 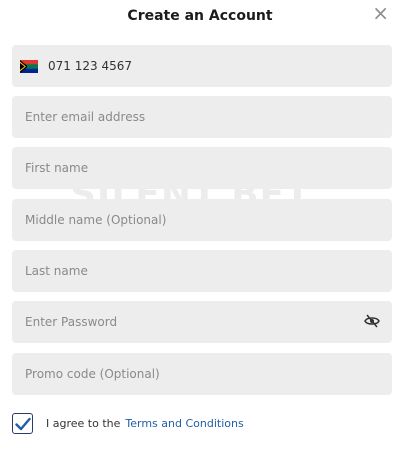 What do you see at coordinates (92, 374) in the screenshot?
I see `promo-code-placeholder: Promo code (Optional)` at bounding box center [92, 374].